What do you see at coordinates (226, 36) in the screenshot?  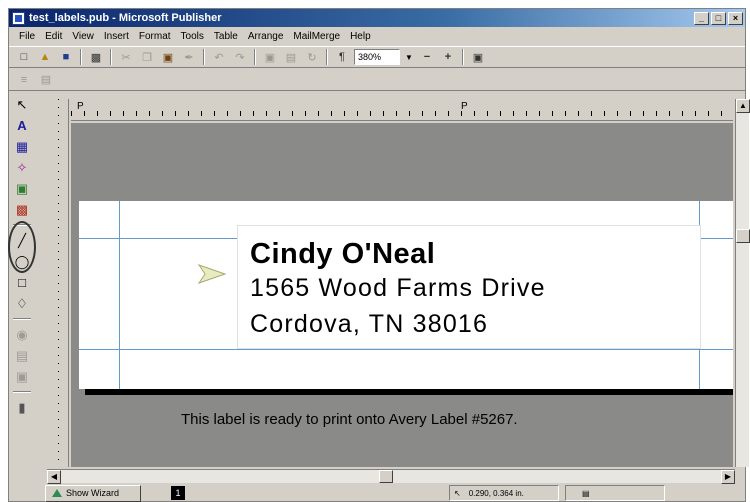 I see `menu-table: Table` at bounding box center [226, 36].